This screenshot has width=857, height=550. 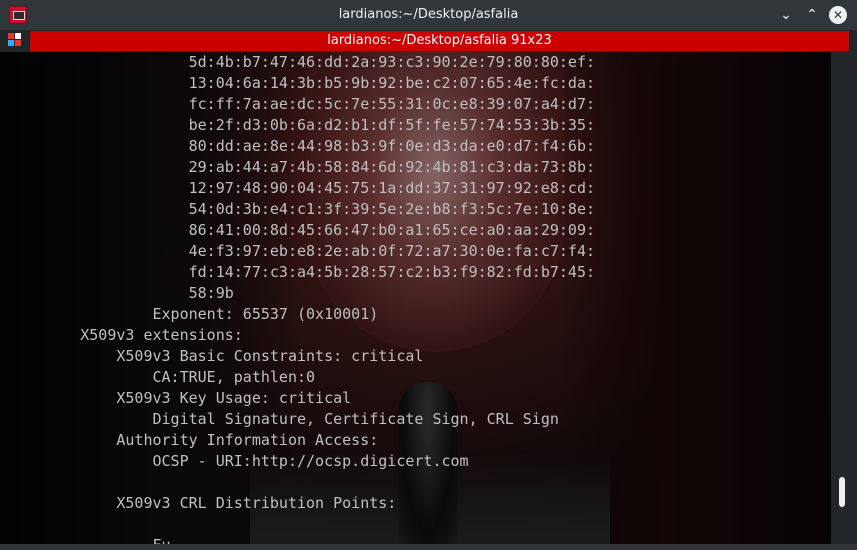 I want to click on minimize-button: ⌃, so click(x=812, y=15).